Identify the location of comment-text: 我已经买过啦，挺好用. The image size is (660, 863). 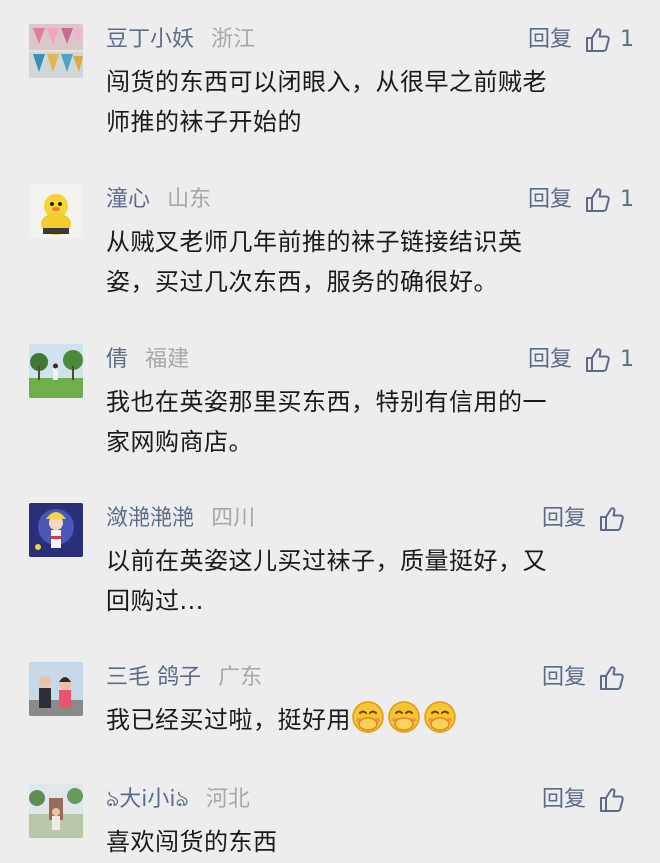
(366, 720).